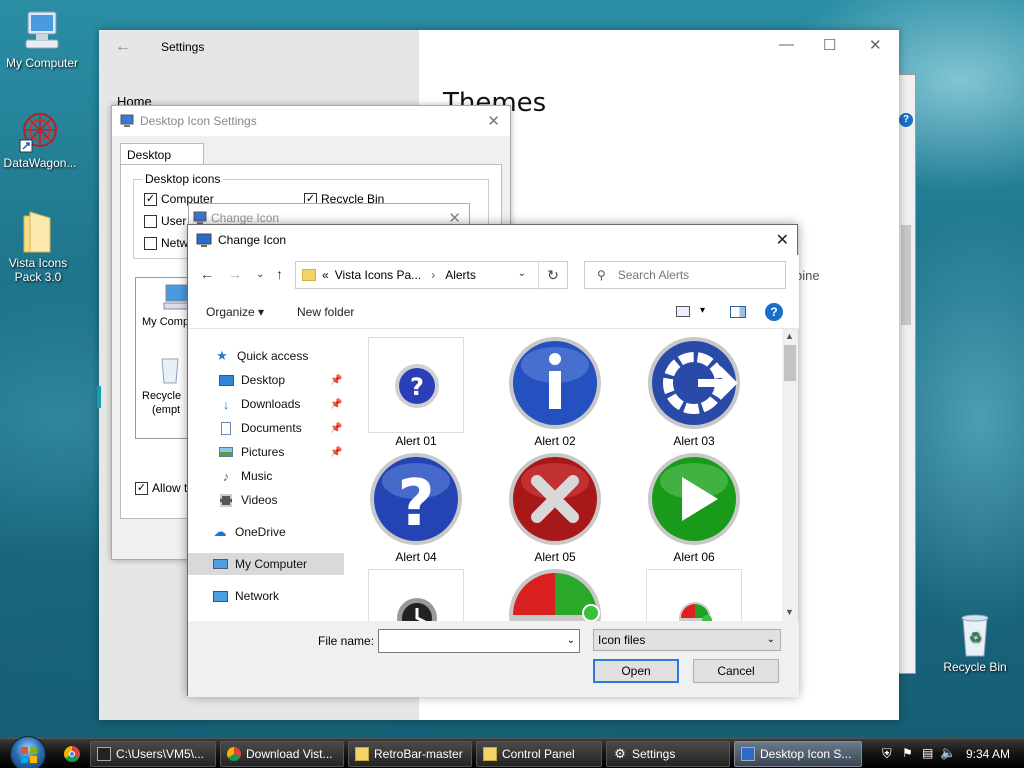 This screenshot has height=768, width=1024. Describe the element at coordinates (789, 612) in the screenshot. I see `scroll-down-icon: ▼` at that location.